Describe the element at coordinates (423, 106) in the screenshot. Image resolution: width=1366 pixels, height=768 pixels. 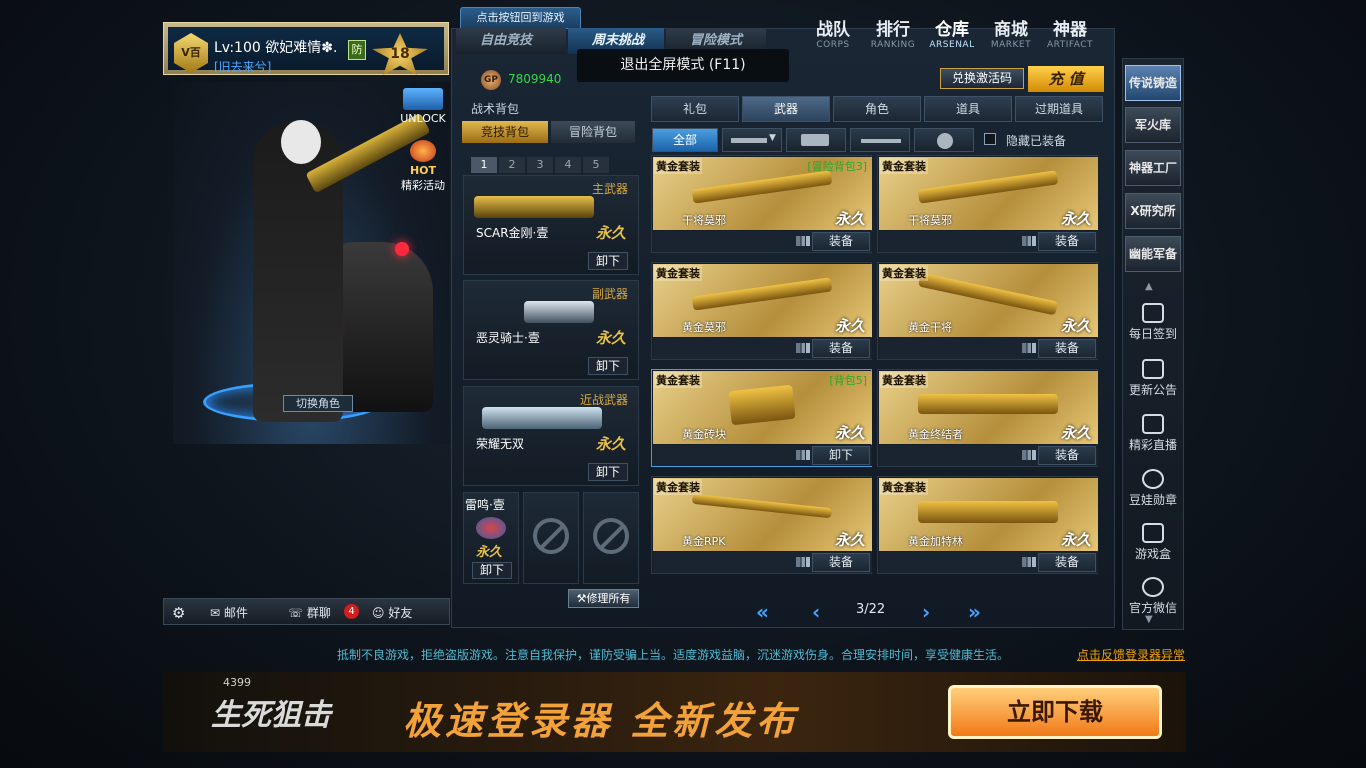
I see `unlock-button: UNLOCK` at that location.